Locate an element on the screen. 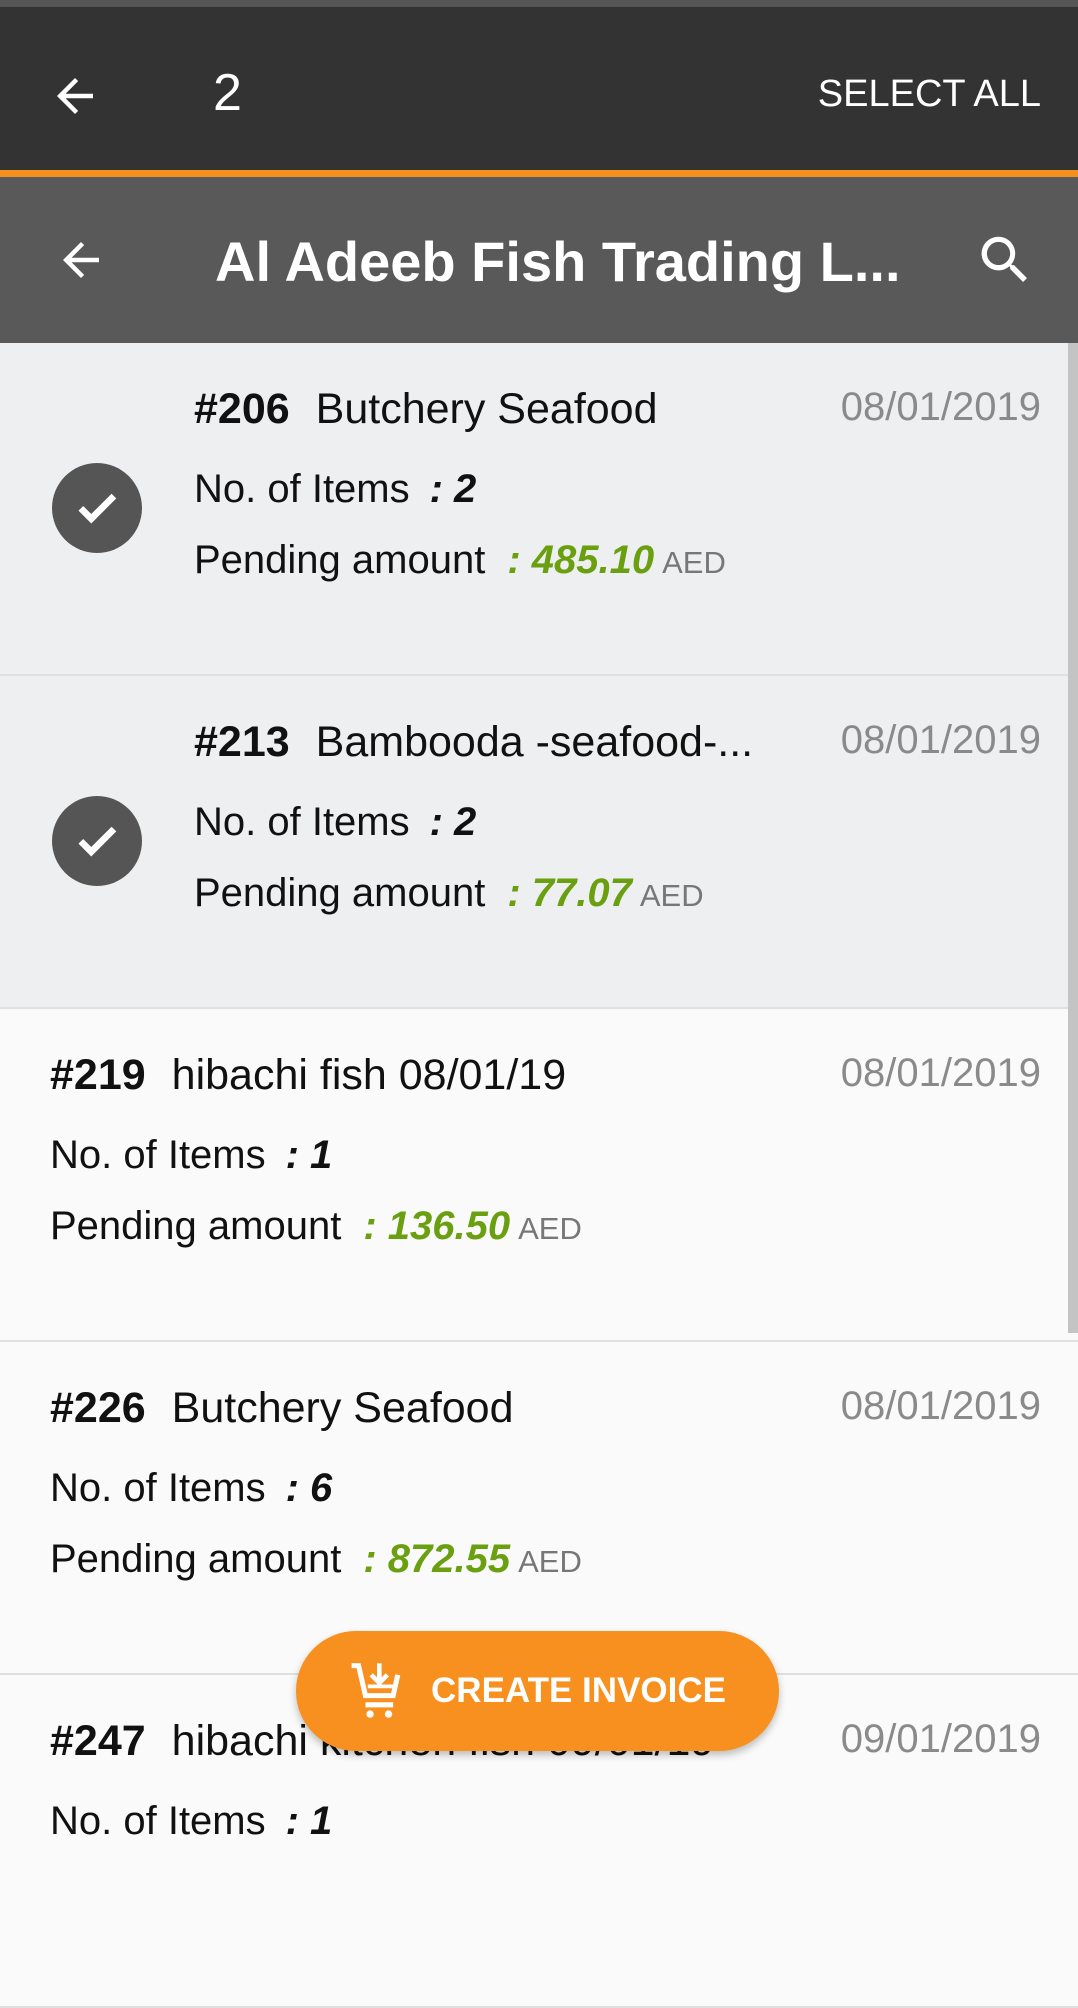 The width and height of the screenshot is (1078, 2008). status-strip is located at coordinates (539, 3).